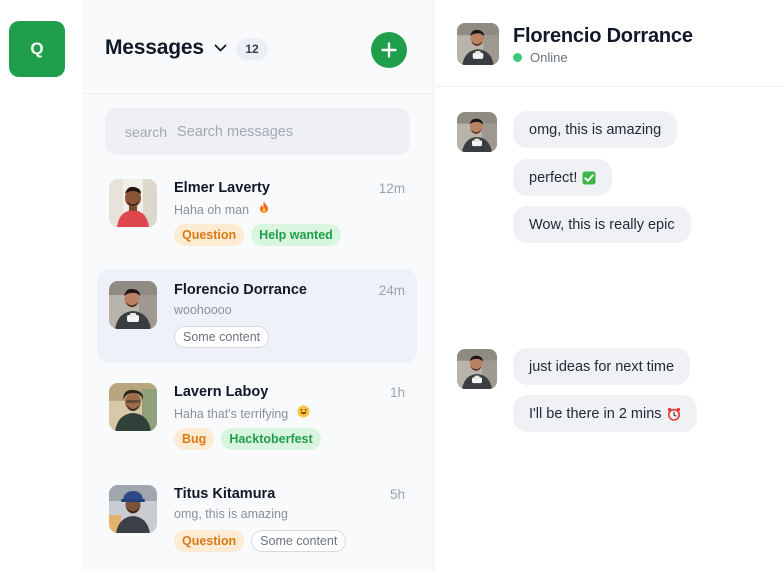  Describe the element at coordinates (391, 290) in the screenshot. I see `conversation-time: 24m` at that location.